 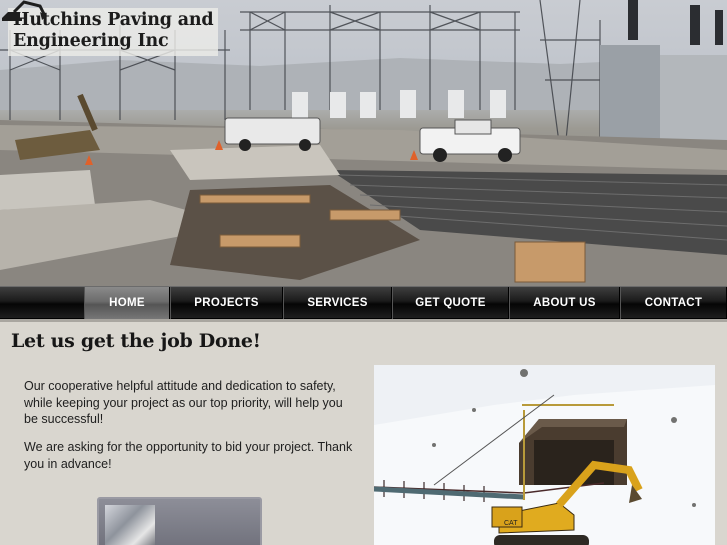 I want to click on nav-projects: PROJECTS, so click(x=226, y=303).